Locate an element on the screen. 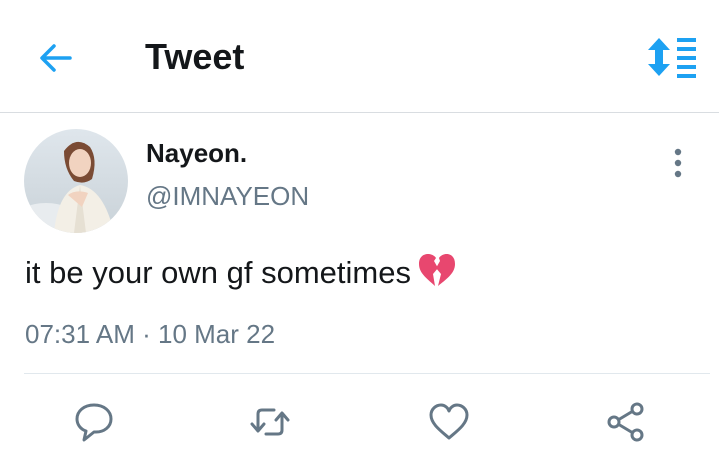 This screenshot has height=466, width=719. tweet-timestamp: 07:31 AM · 10 Mar 22 is located at coordinates (150, 334).